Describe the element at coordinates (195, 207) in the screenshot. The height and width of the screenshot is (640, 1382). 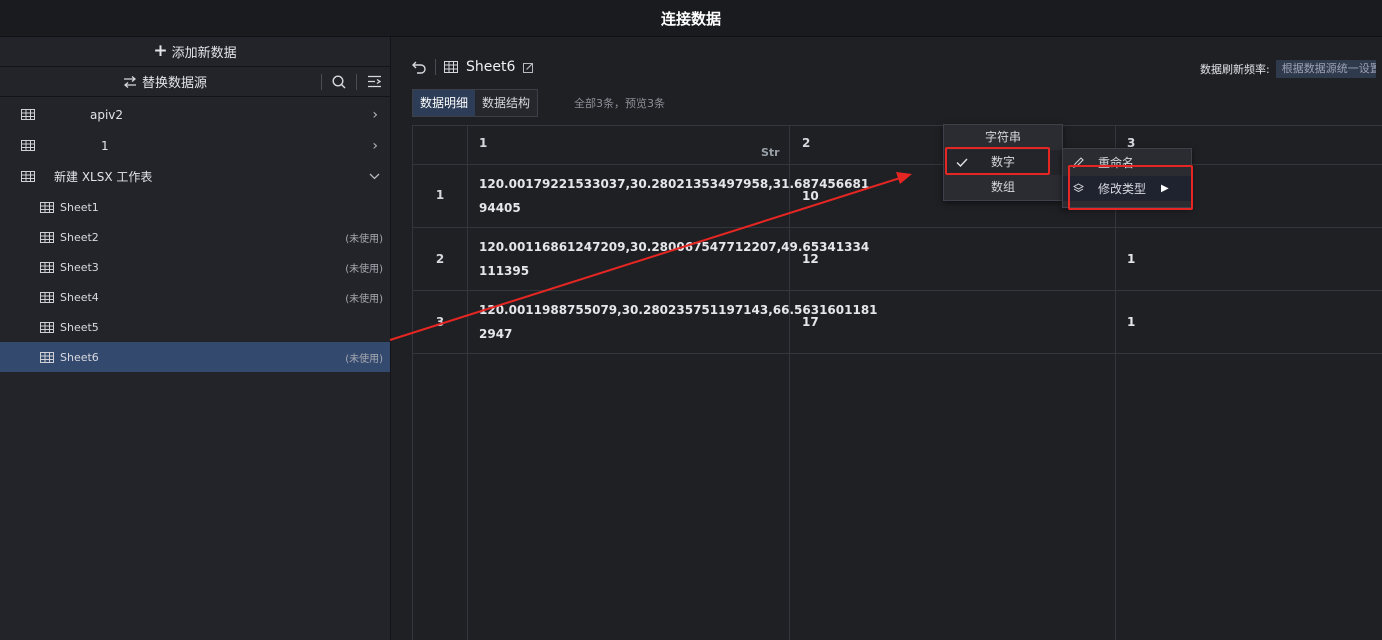
I see `sheet-item: Sheet1` at that location.